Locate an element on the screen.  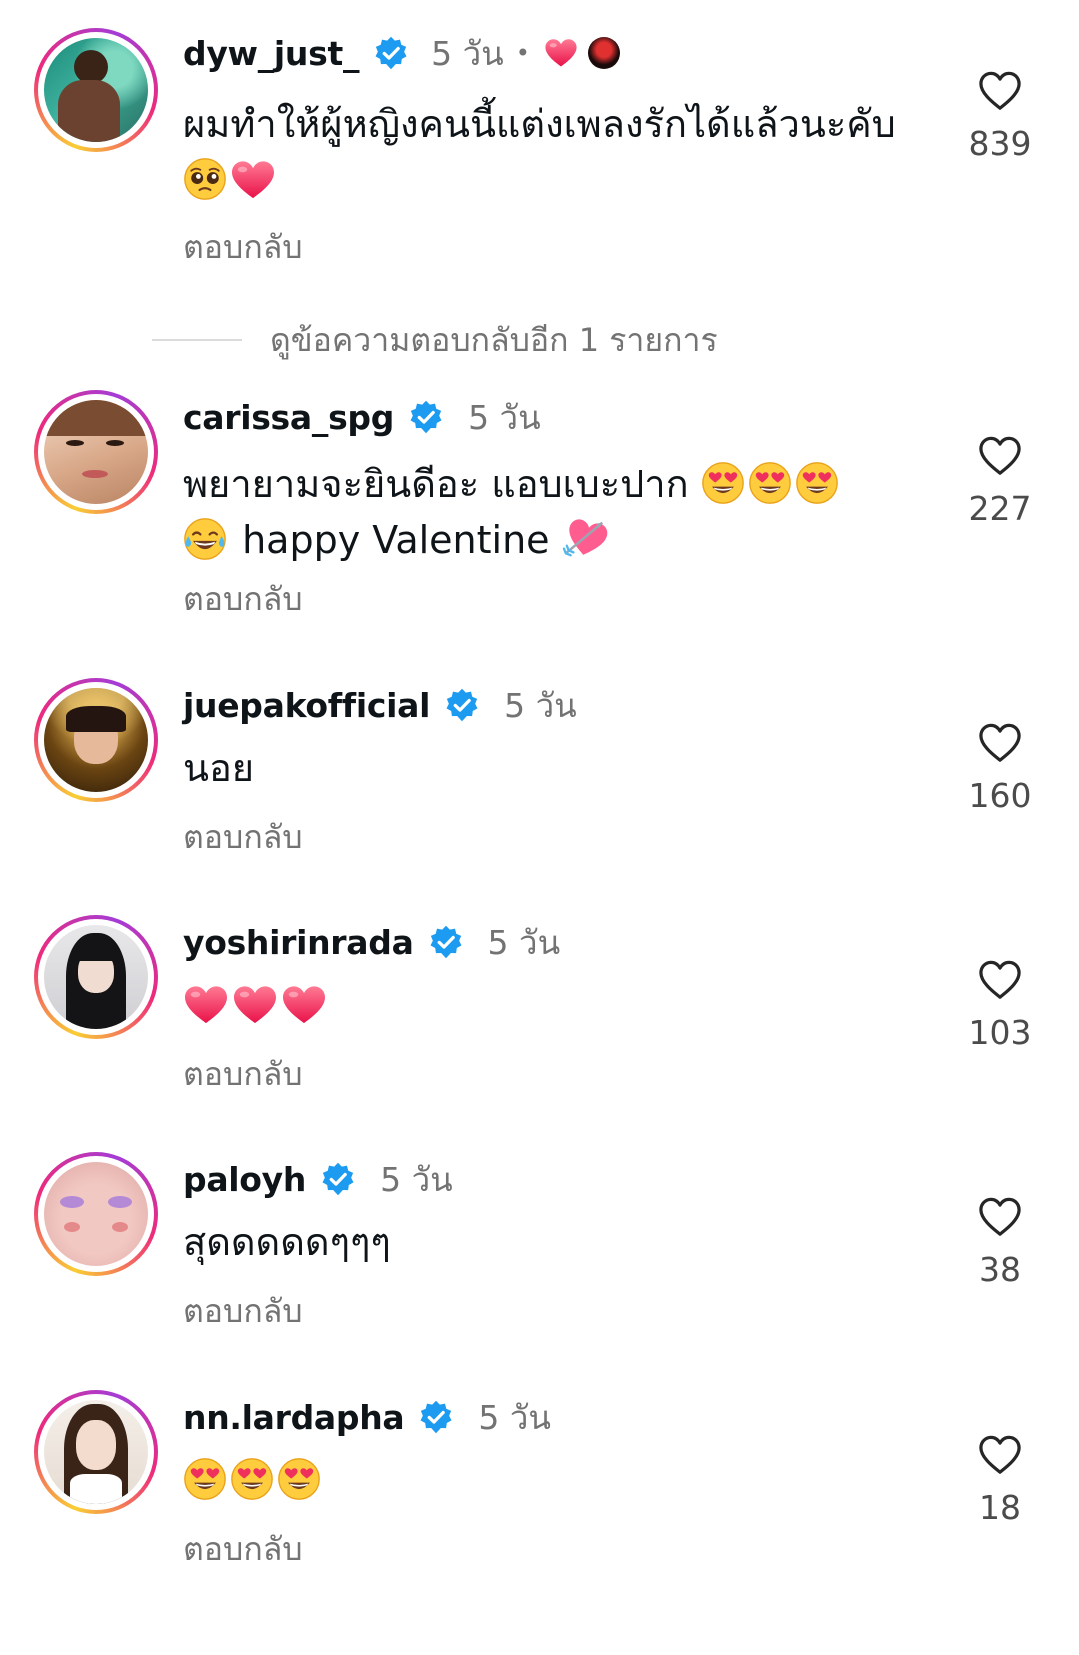
comment-header: juepakofficial 5 วัน is located at coordinates (380, 705).